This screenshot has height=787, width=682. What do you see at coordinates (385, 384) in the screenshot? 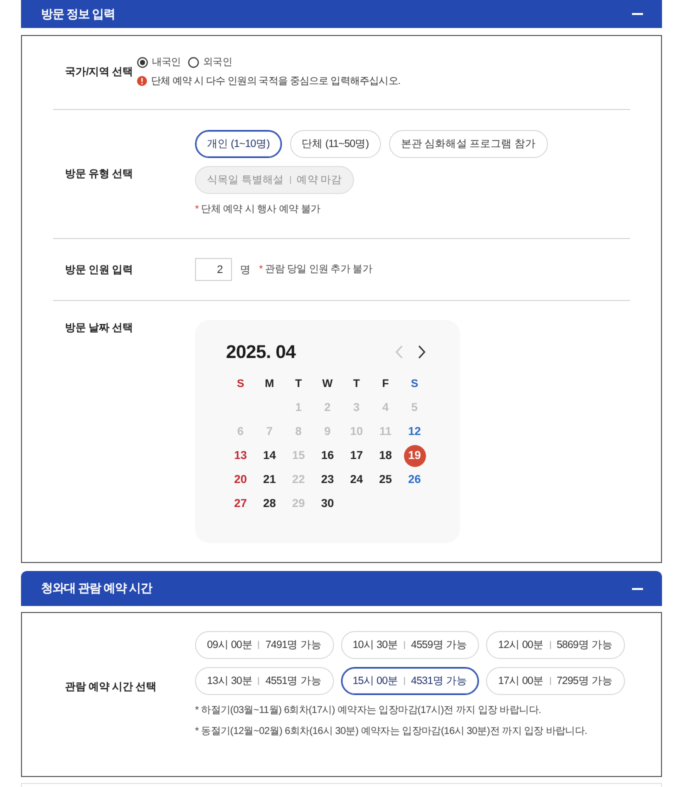
I see `weekday-label: F` at bounding box center [385, 384].